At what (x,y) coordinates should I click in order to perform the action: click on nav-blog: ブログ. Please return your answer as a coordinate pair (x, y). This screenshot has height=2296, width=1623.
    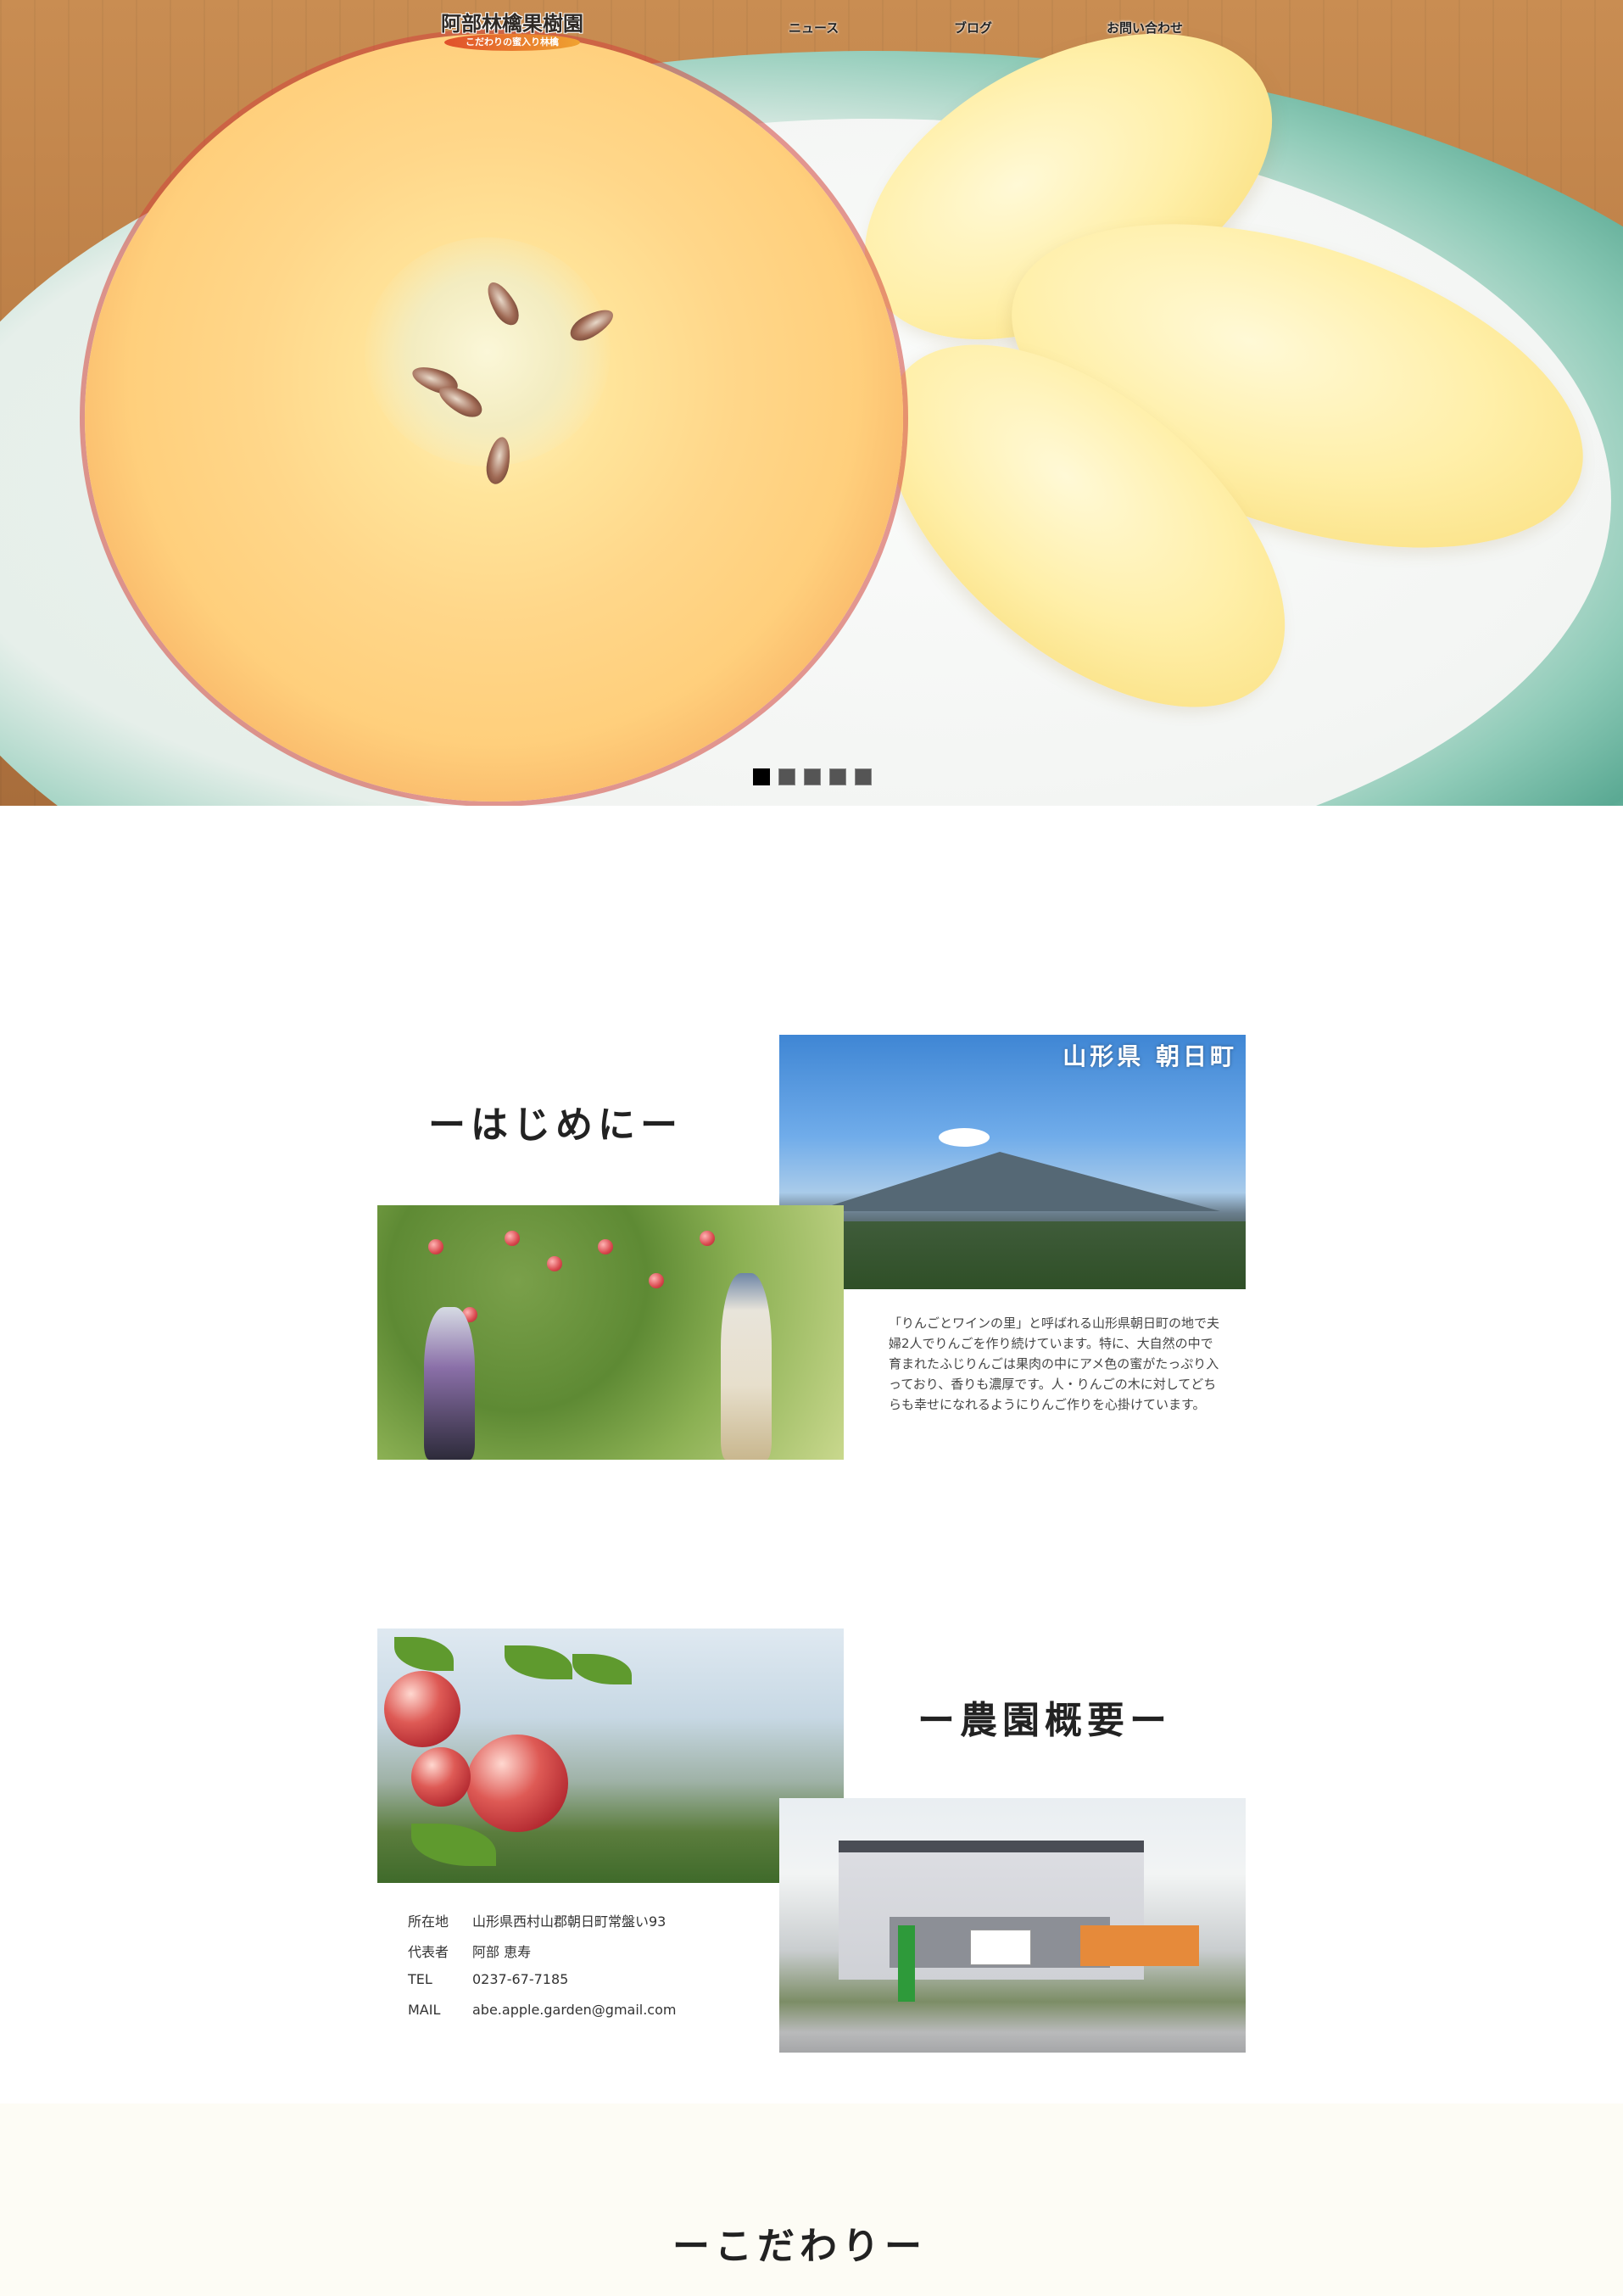
    Looking at the image, I should click on (973, 27).